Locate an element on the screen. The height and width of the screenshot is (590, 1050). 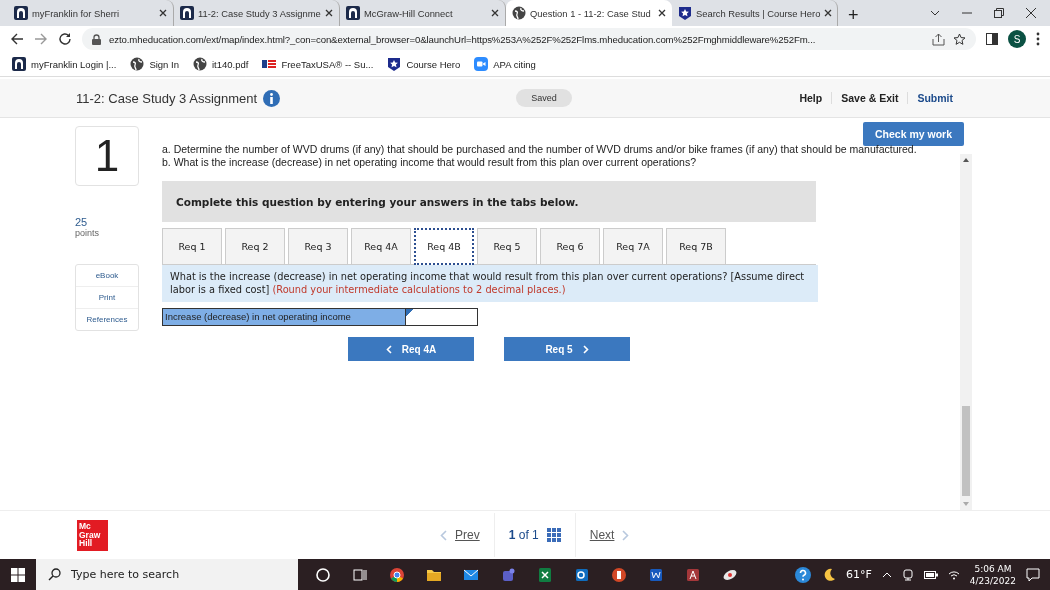
star-icon is located at coordinates (959, 39).